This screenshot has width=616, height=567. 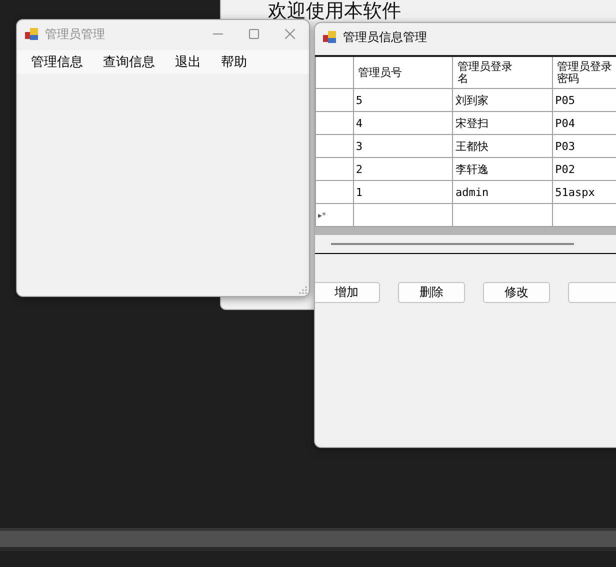 What do you see at coordinates (592, 292) in the screenshot?
I see `action-button` at bounding box center [592, 292].